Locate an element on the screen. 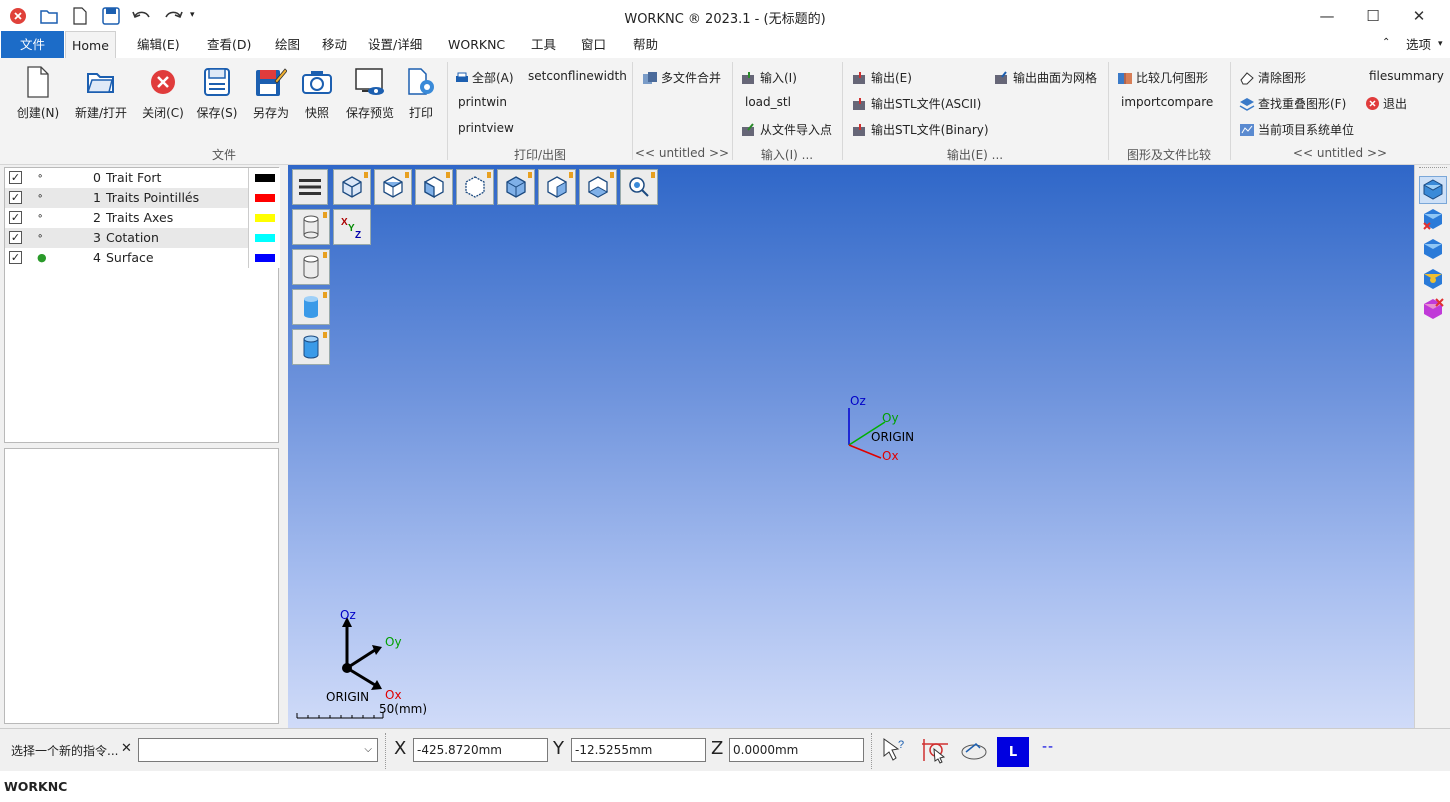 The height and width of the screenshot is (802, 1450). new-document-icon is located at coordinates (38, 82).